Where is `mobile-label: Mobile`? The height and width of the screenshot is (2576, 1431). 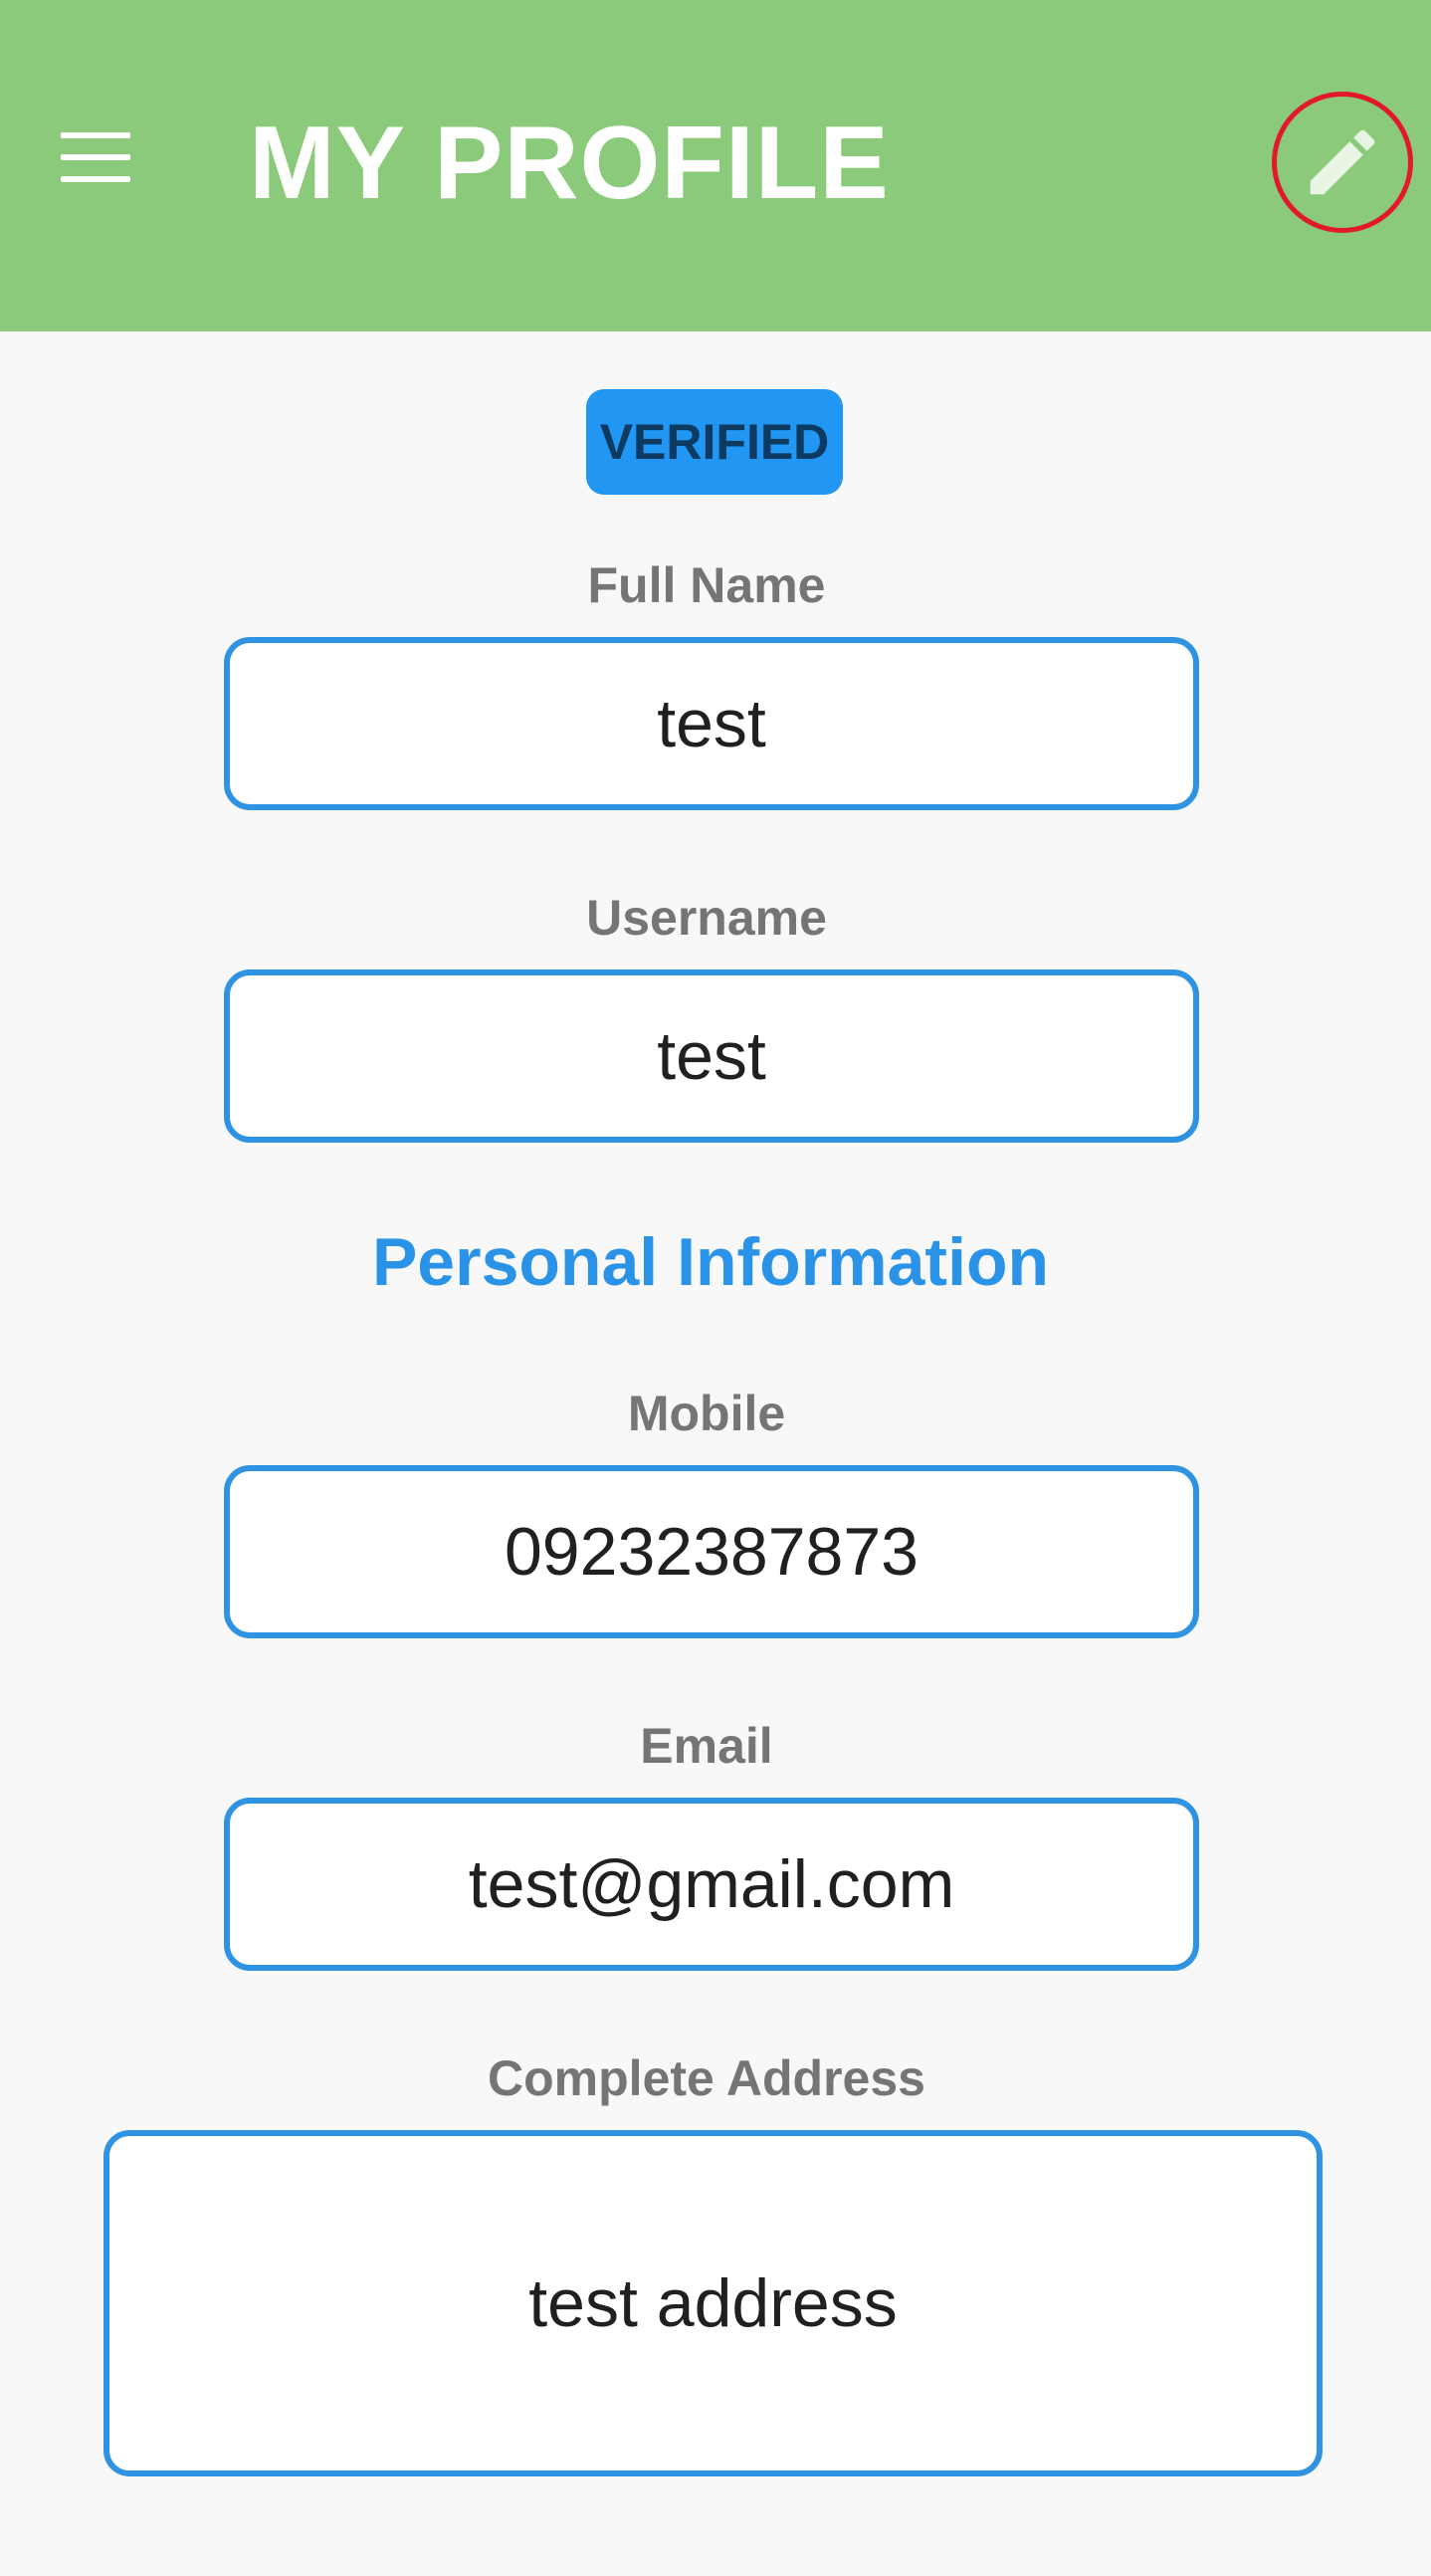 mobile-label: Mobile is located at coordinates (706, 1413).